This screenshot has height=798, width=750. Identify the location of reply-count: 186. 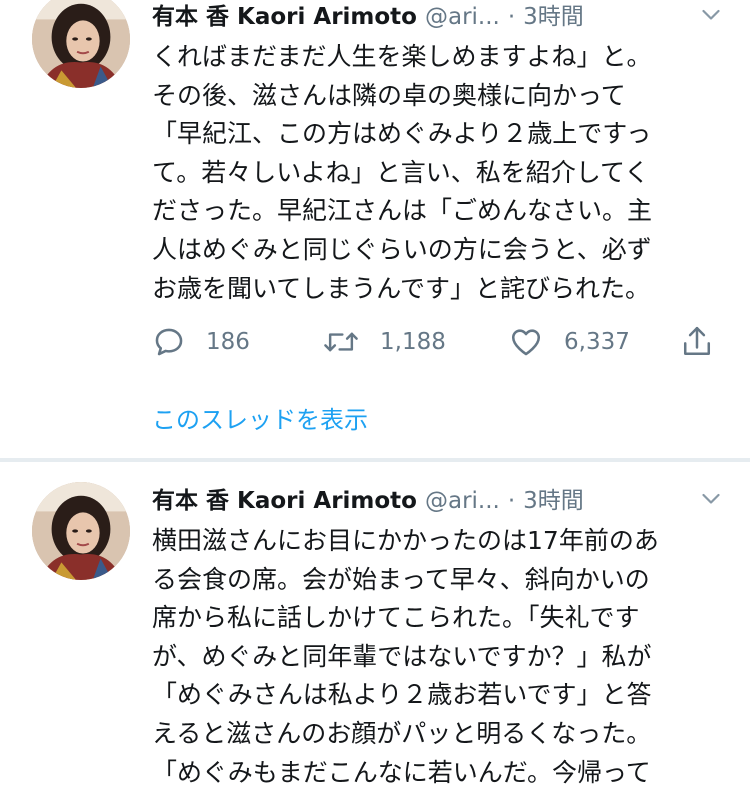
(228, 342).